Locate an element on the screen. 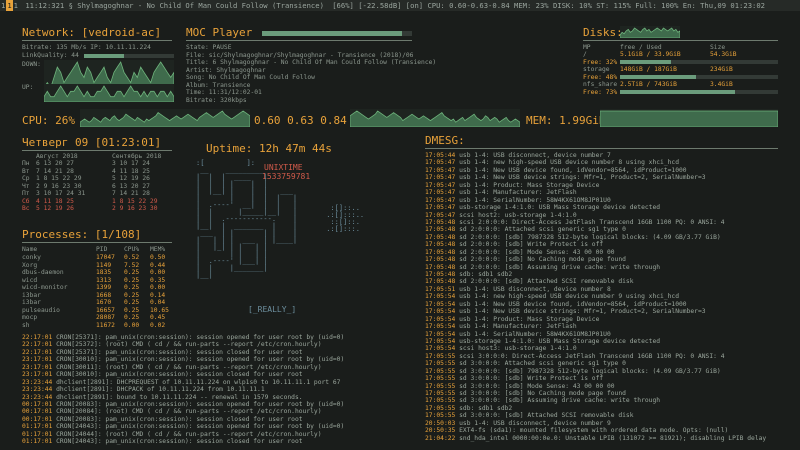 The image size is (800, 450). process-row-pid: 1835 is located at coordinates (103, 273).